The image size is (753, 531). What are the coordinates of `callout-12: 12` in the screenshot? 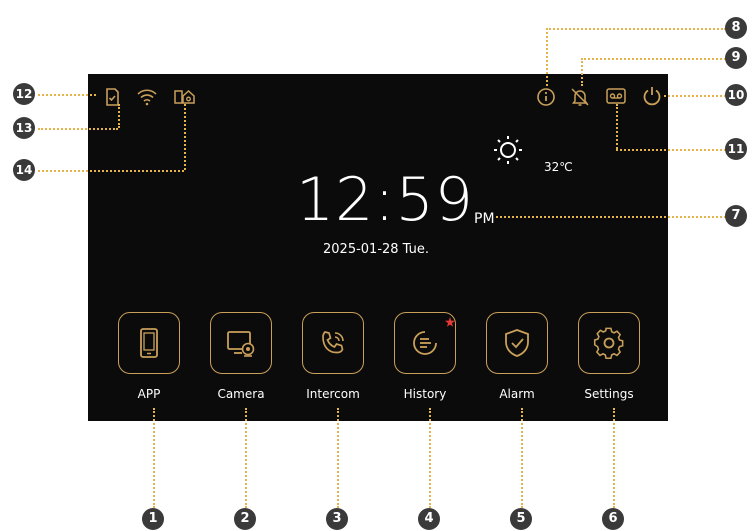 It's located at (24, 94).